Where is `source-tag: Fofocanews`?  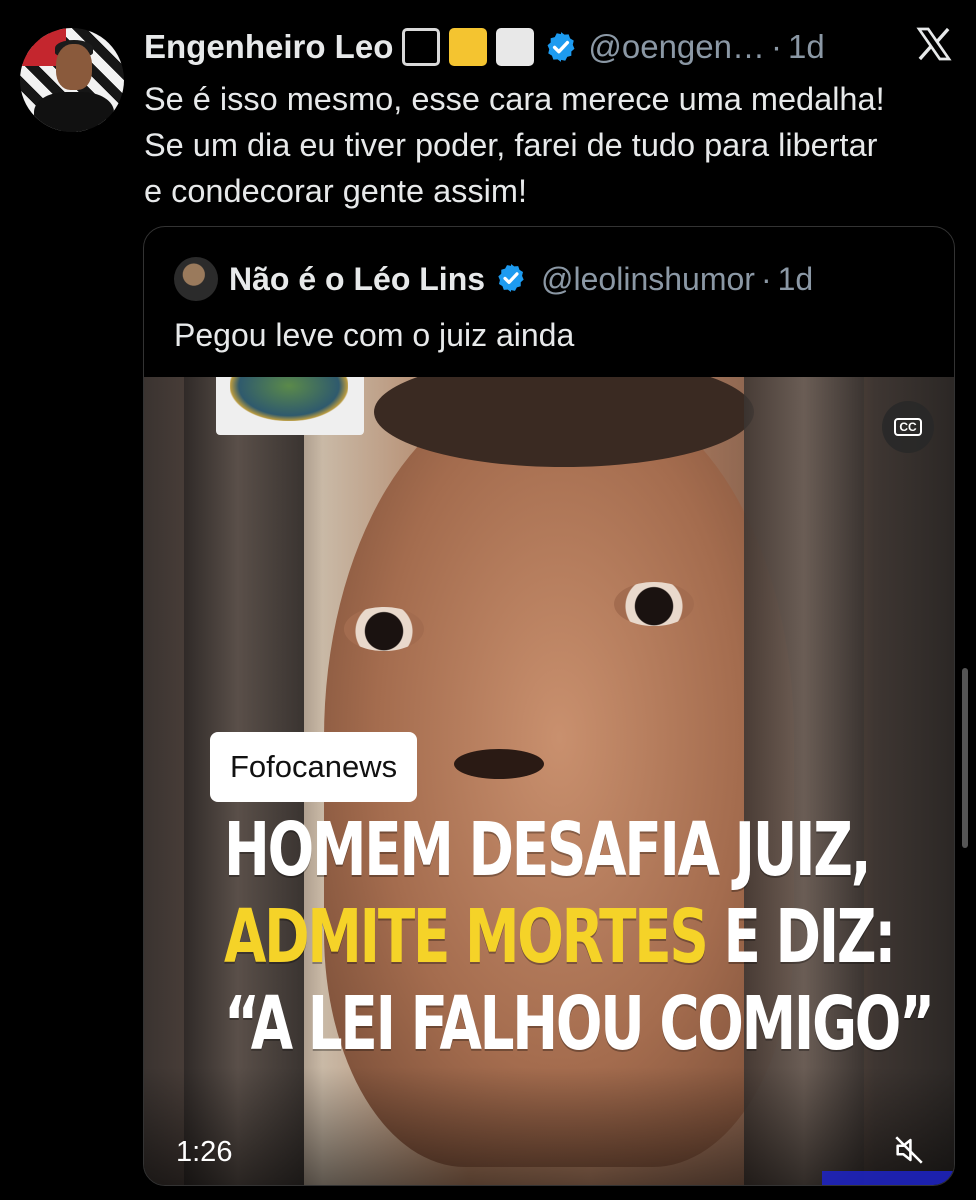 source-tag: Fofocanews is located at coordinates (314, 767).